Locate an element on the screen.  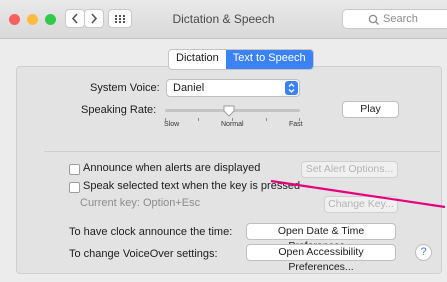
announce-alerts-checkbox is located at coordinates (74, 169).